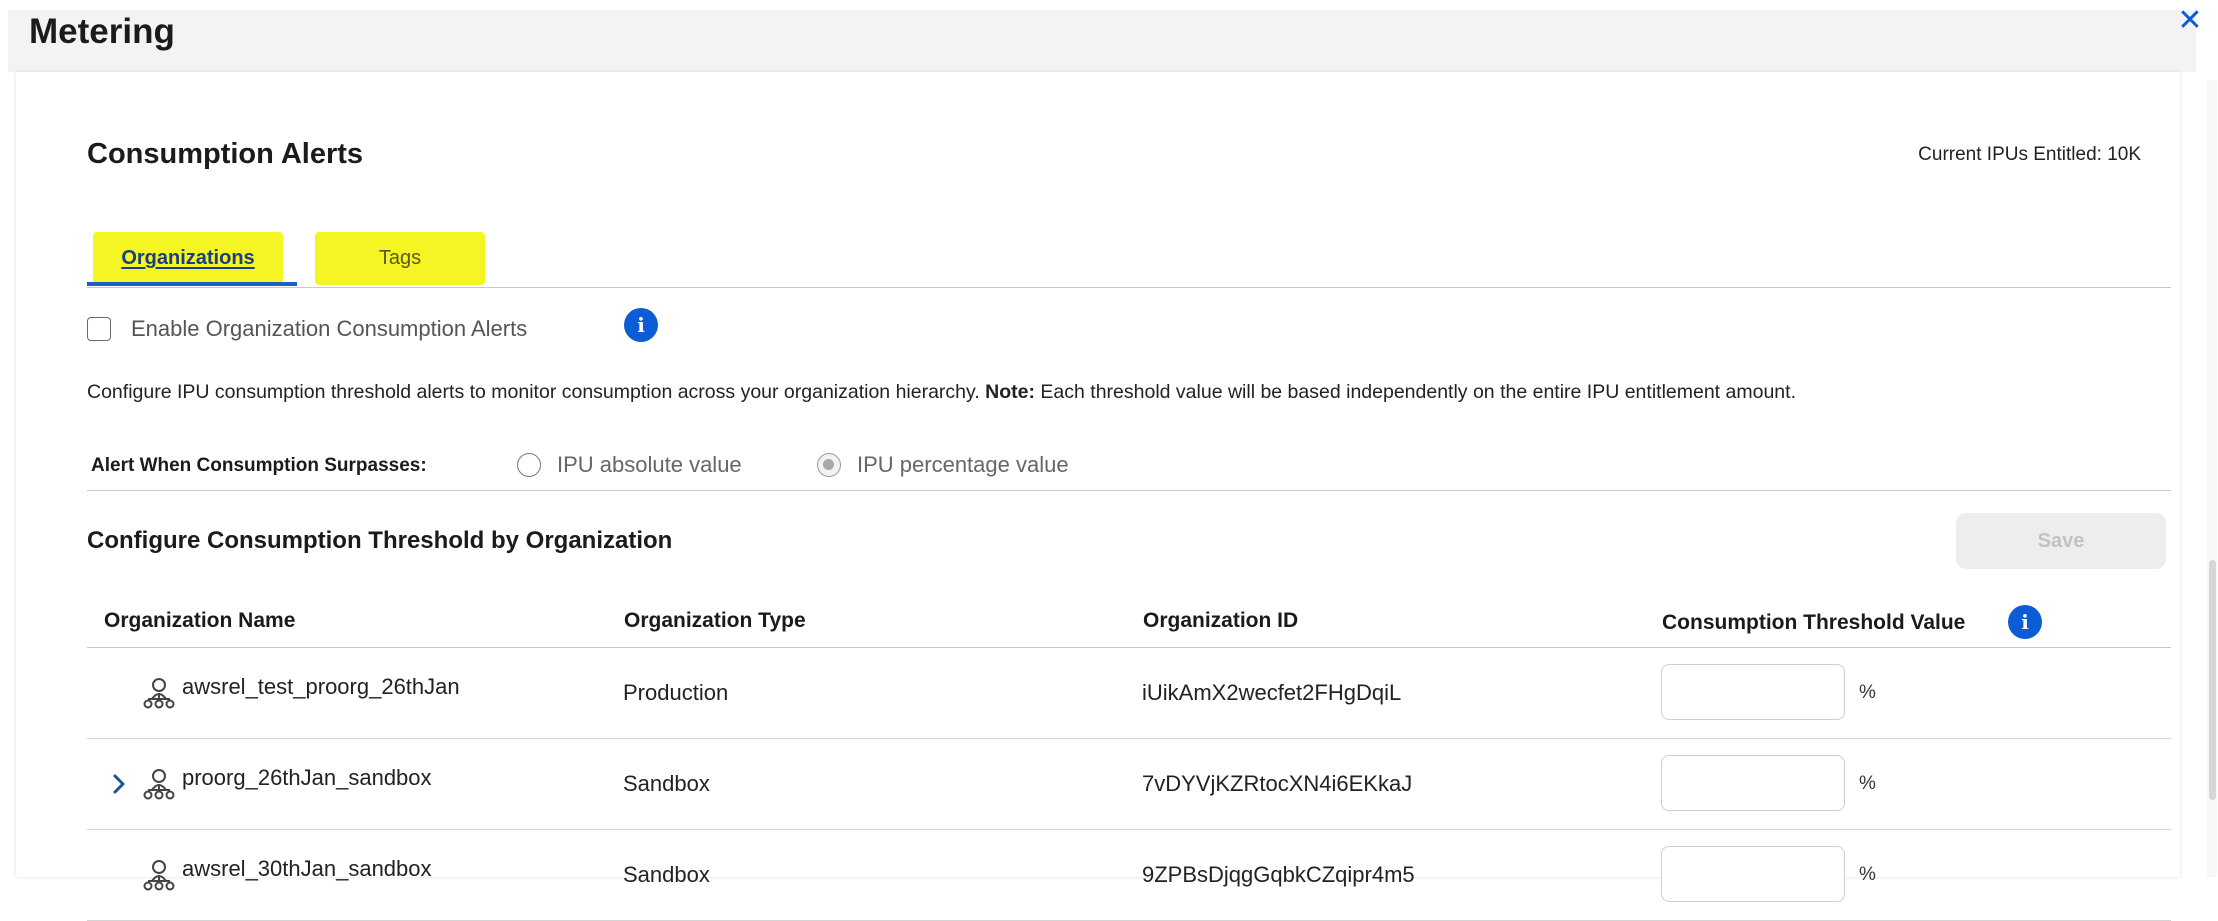  Describe the element at coordinates (119, 784) in the screenshot. I see `chevron-right-icon` at that location.